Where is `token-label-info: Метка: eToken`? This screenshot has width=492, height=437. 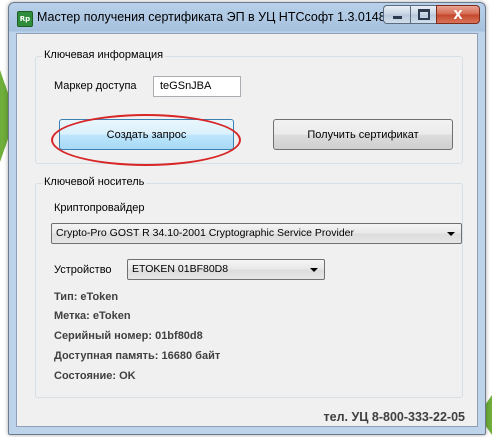 token-label-info: Метка: eToken is located at coordinates (92, 316).